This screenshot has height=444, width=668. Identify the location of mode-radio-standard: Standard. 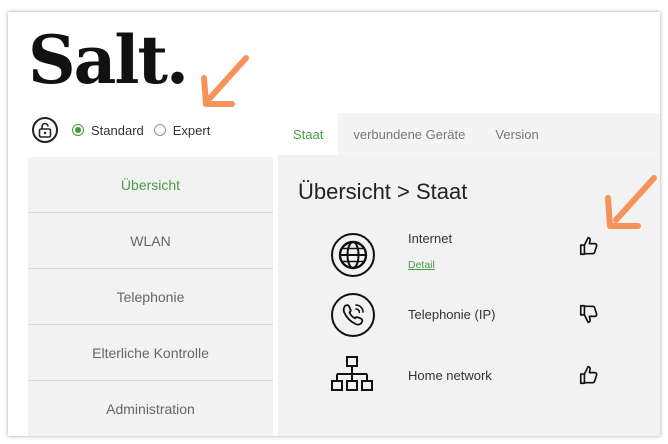
(108, 130).